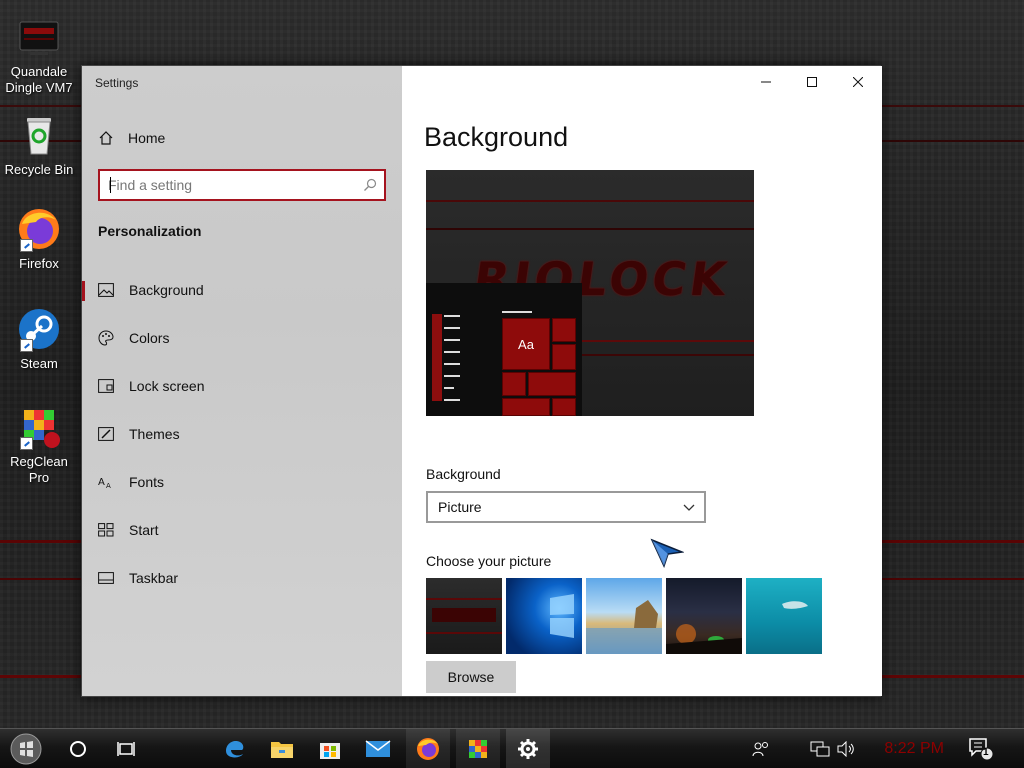  I want to click on people-button, so click(761, 748).